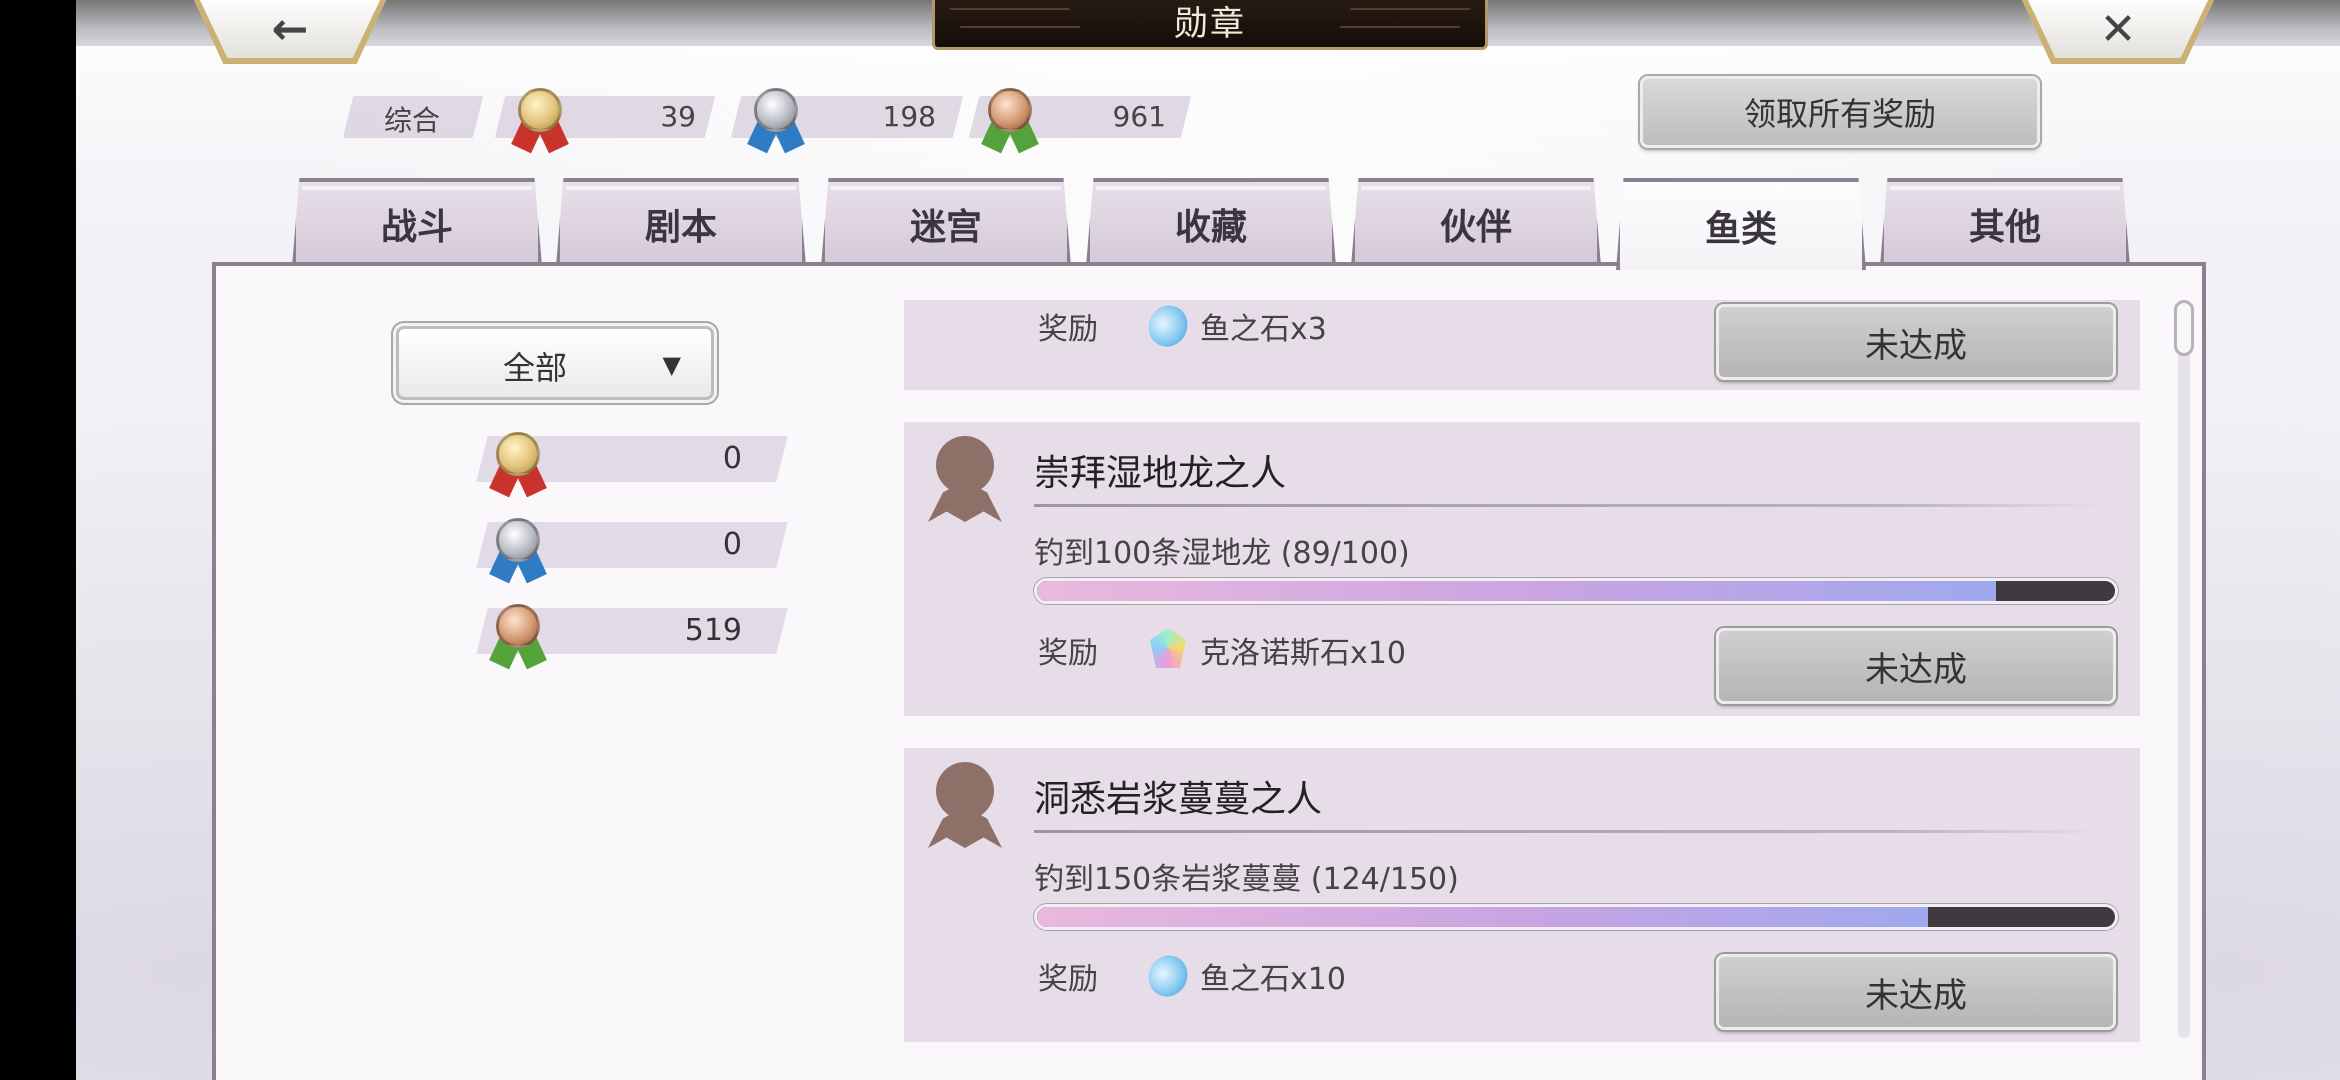 Image resolution: width=2340 pixels, height=1080 pixels. I want to click on page-title: 勋章, so click(1210, 24).